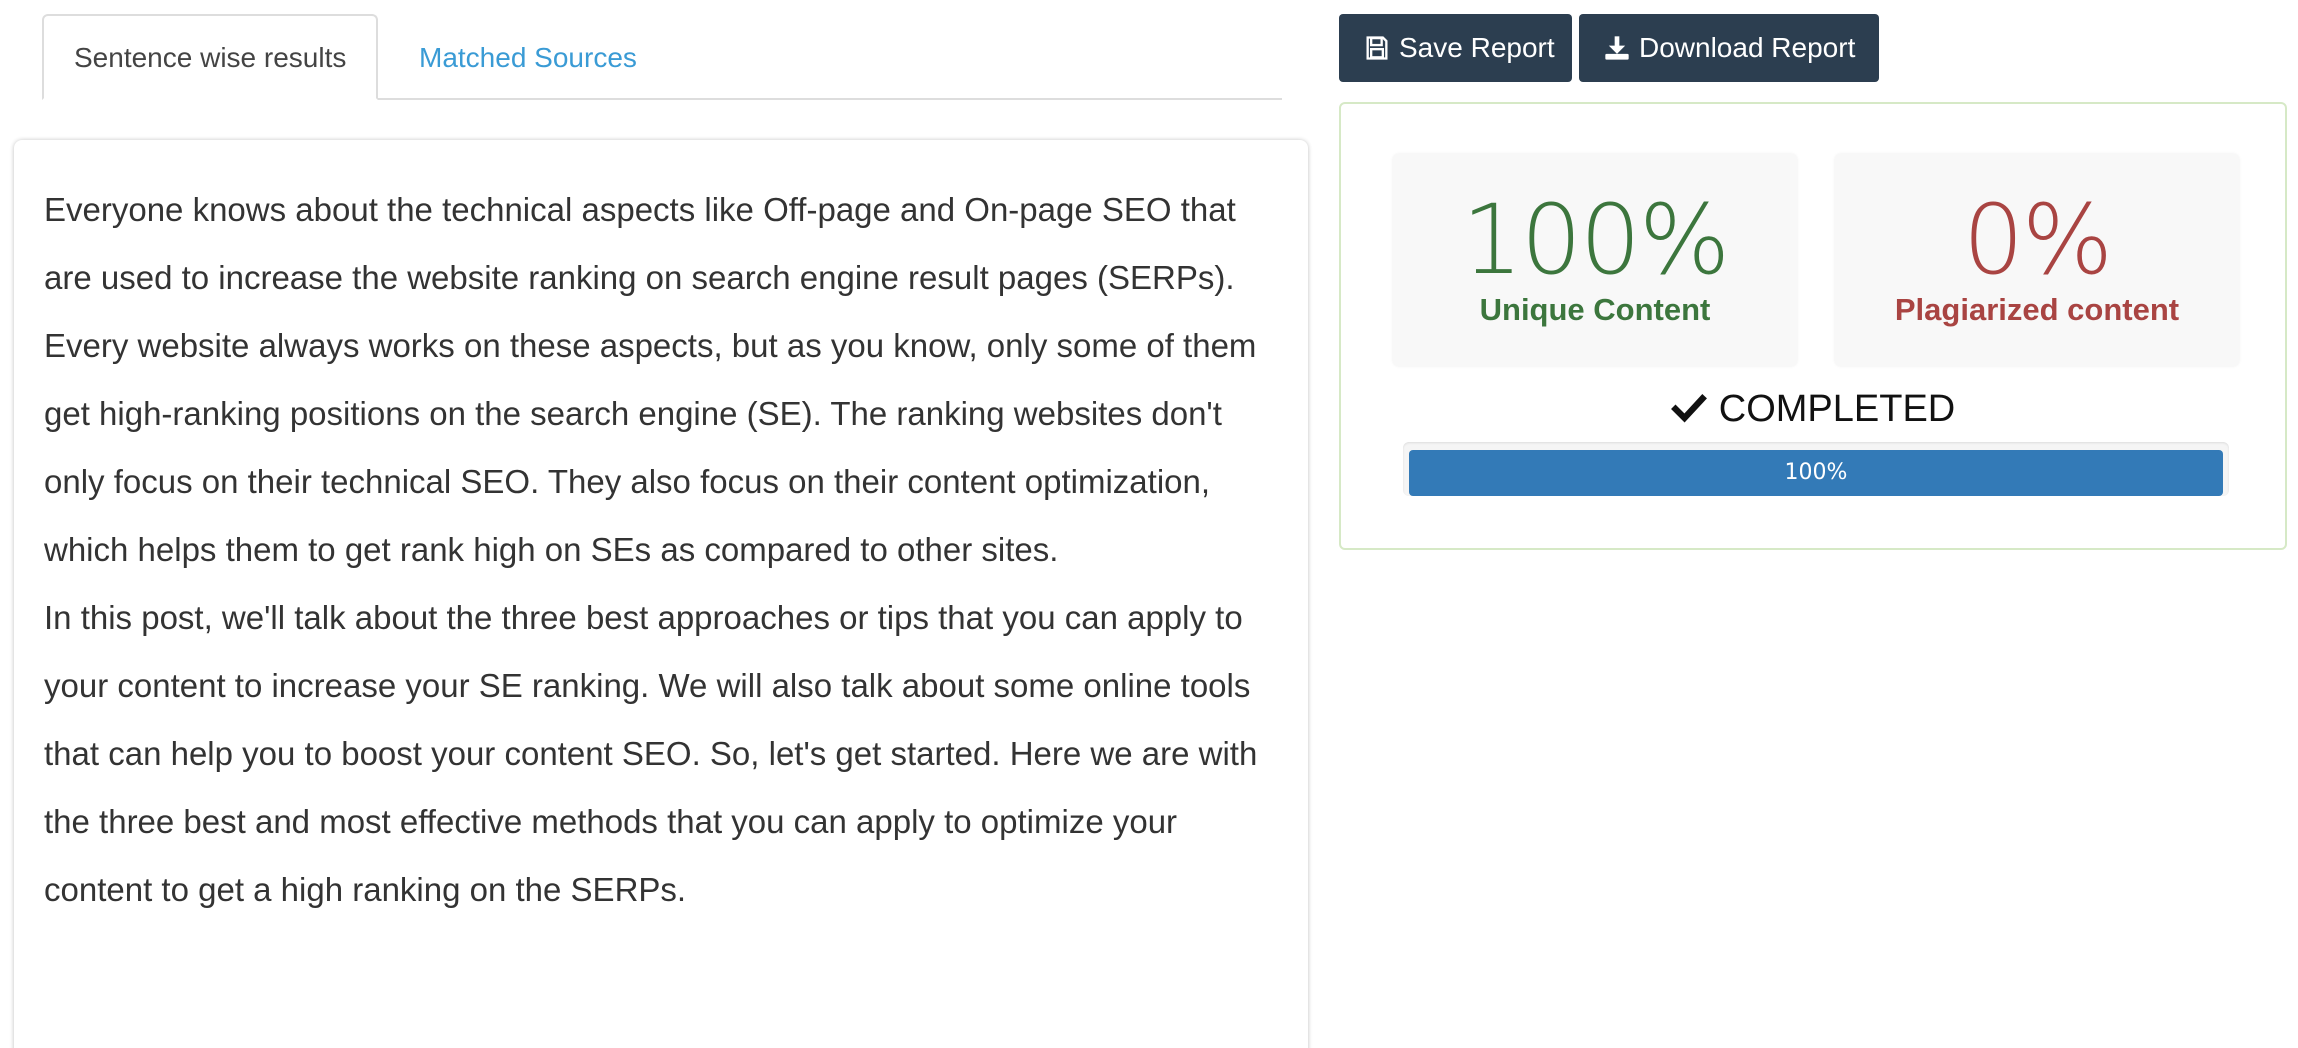  I want to click on progress-bar-fill: 100%, so click(1816, 473).